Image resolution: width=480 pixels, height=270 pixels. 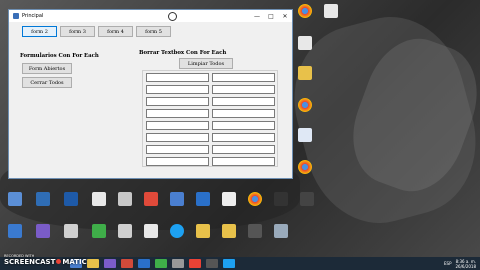 What do you see at coordinates (47, 68) in the screenshot?
I see `form-abiertos-button: Form Abiertos` at bounding box center [47, 68].